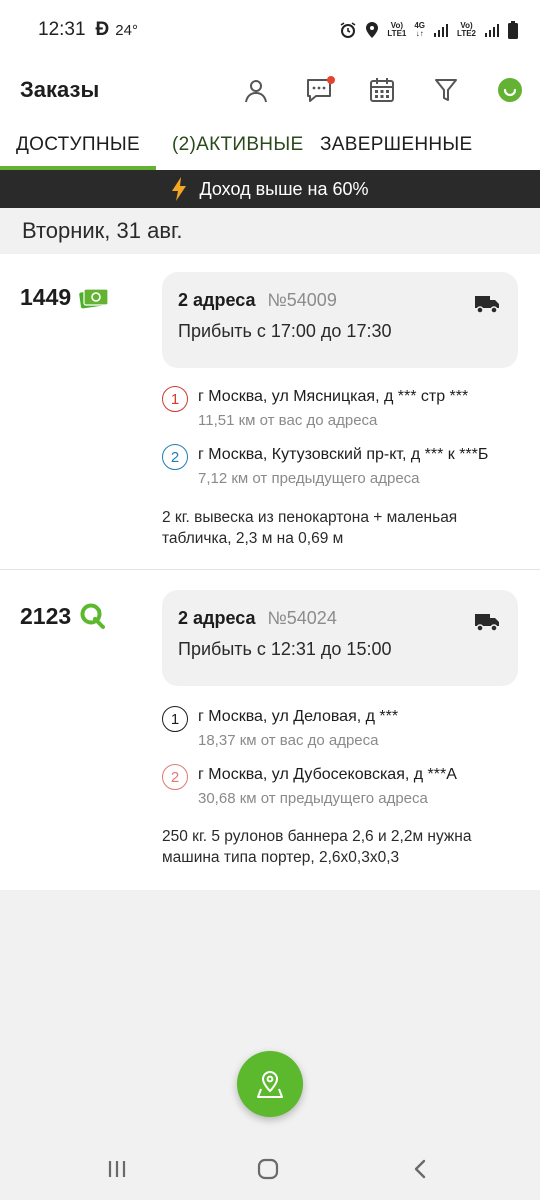 The width and height of the screenshot is (540, 1200). Describe the element at coordinates (466, 29) in the screenshot. I see `sim2-indicator: Vo) LTE2` at that location.